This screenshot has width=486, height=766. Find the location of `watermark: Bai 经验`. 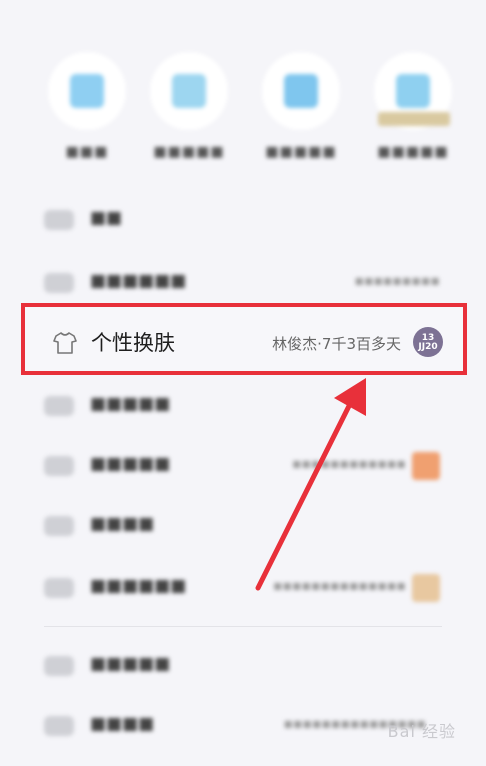

watermark: Bai 经验 is located at coordinates (421, 731).